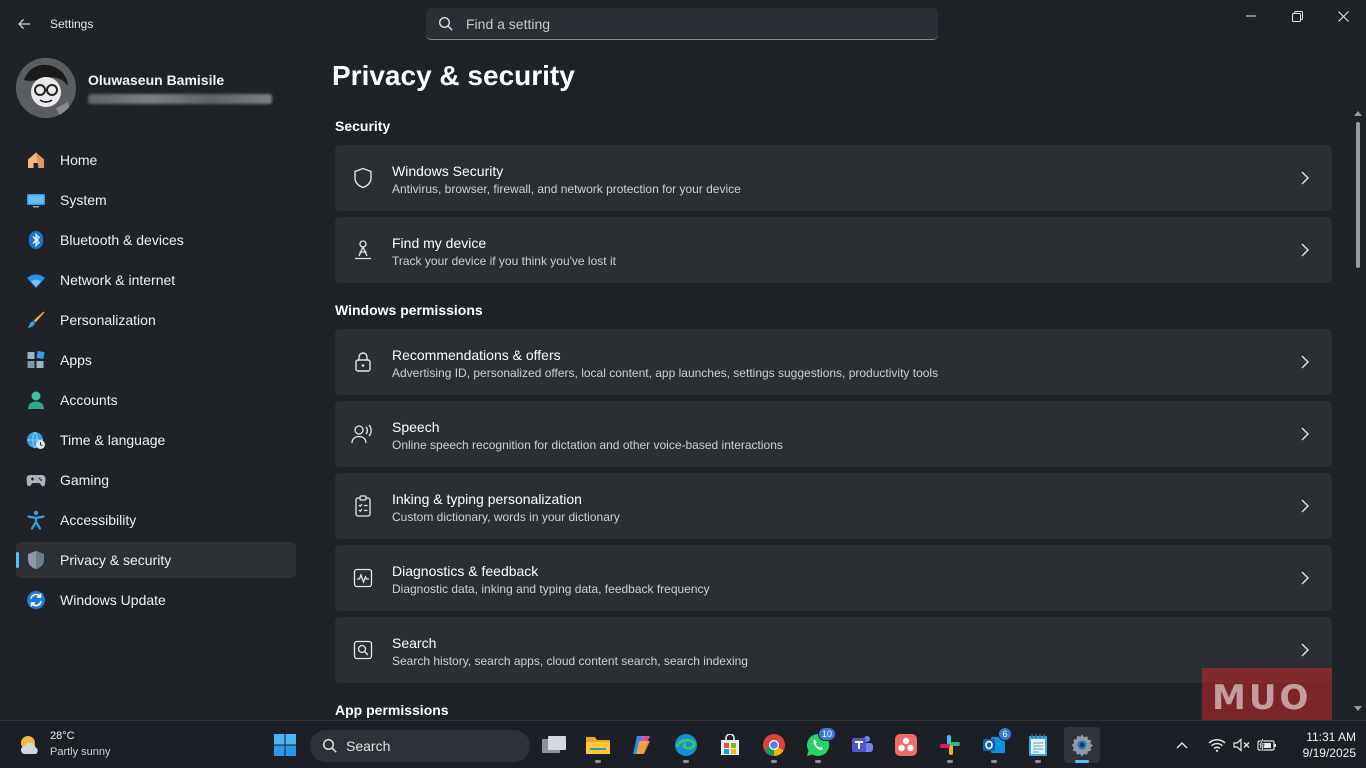 This screenshot has width=1366, height=768. Describe the element at coordinates (1217, 744) in the screenshot. I see `wifi-status-button` at that location.